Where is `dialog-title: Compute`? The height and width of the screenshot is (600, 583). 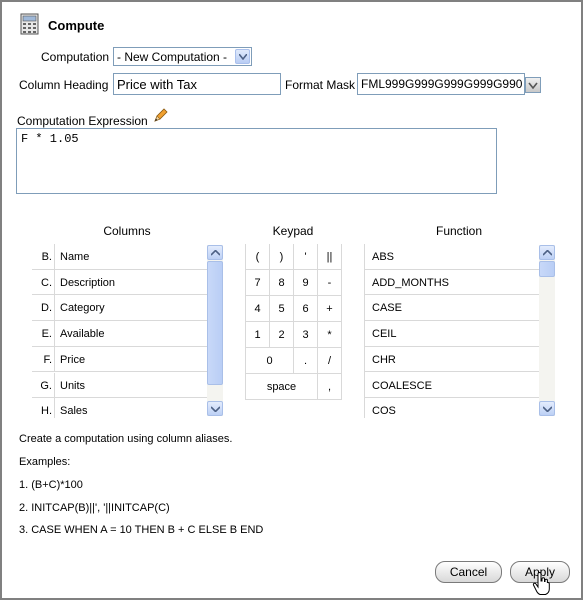
dialog-title: Compute is located at coordinates (76, 25).